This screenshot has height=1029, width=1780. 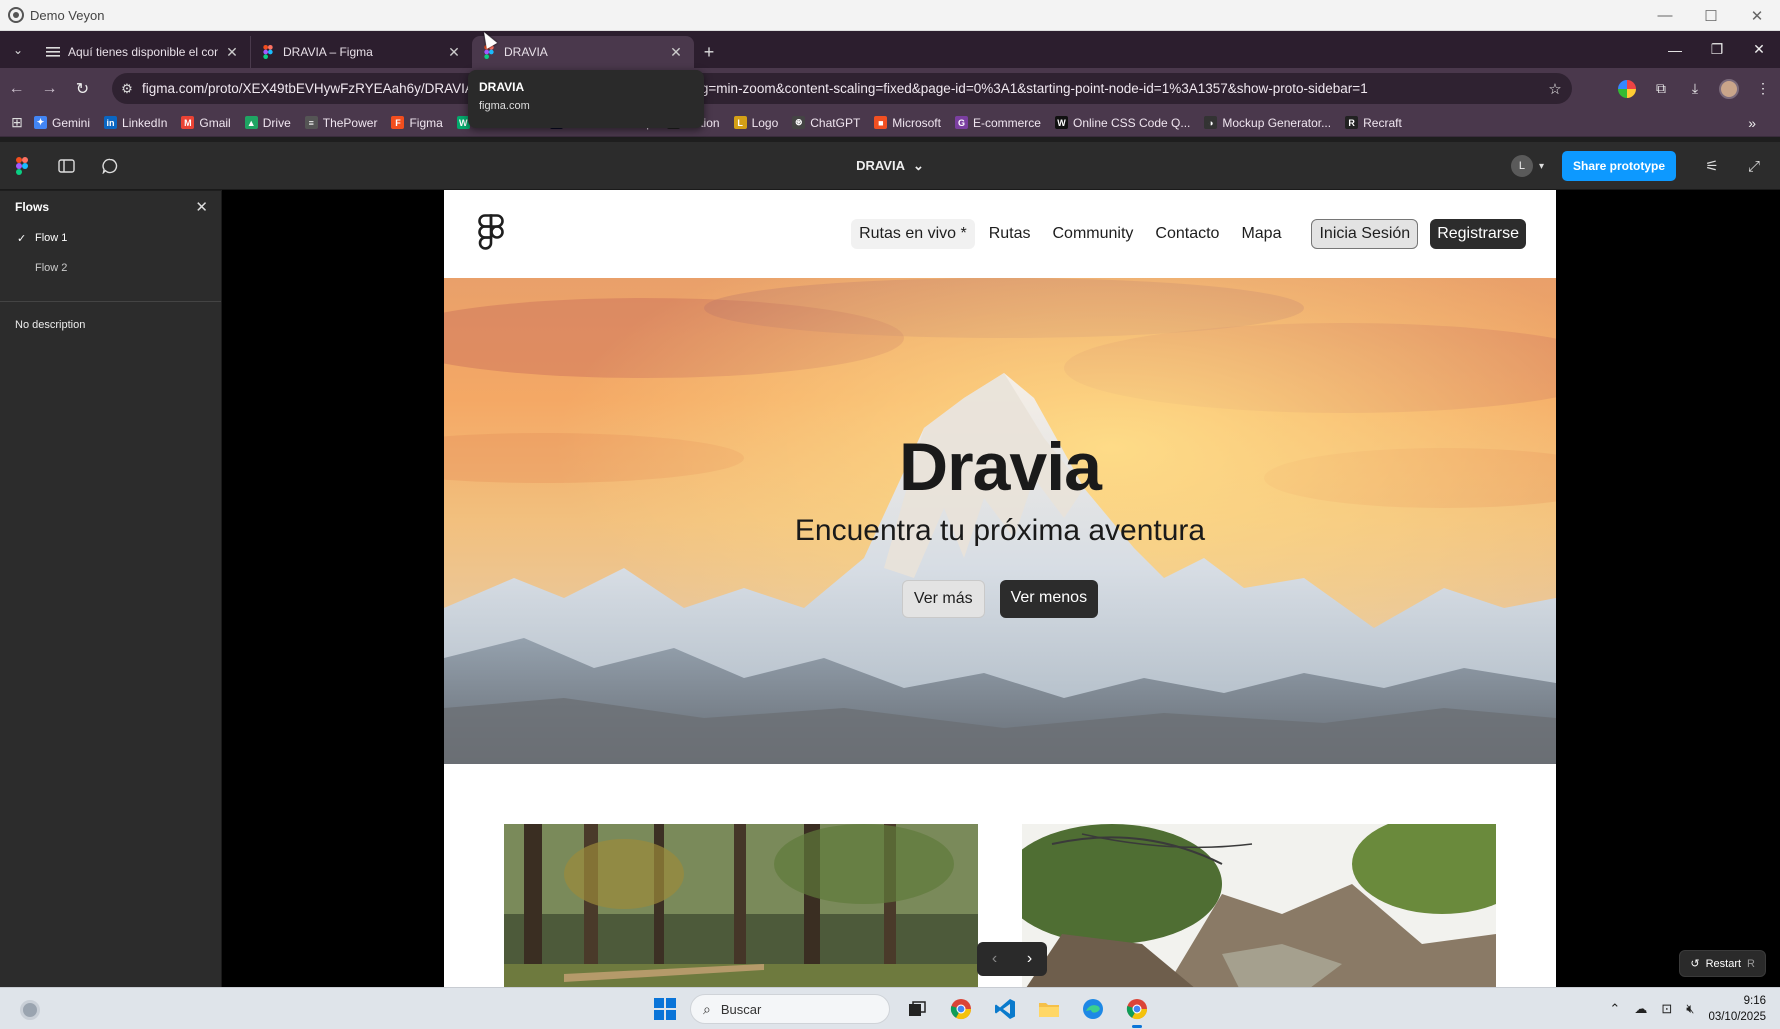 What do you see at coordinates (1717, 49) in the screenshot?
I see `browser-restore-button: ❐` at bounding box center [1717, 49].